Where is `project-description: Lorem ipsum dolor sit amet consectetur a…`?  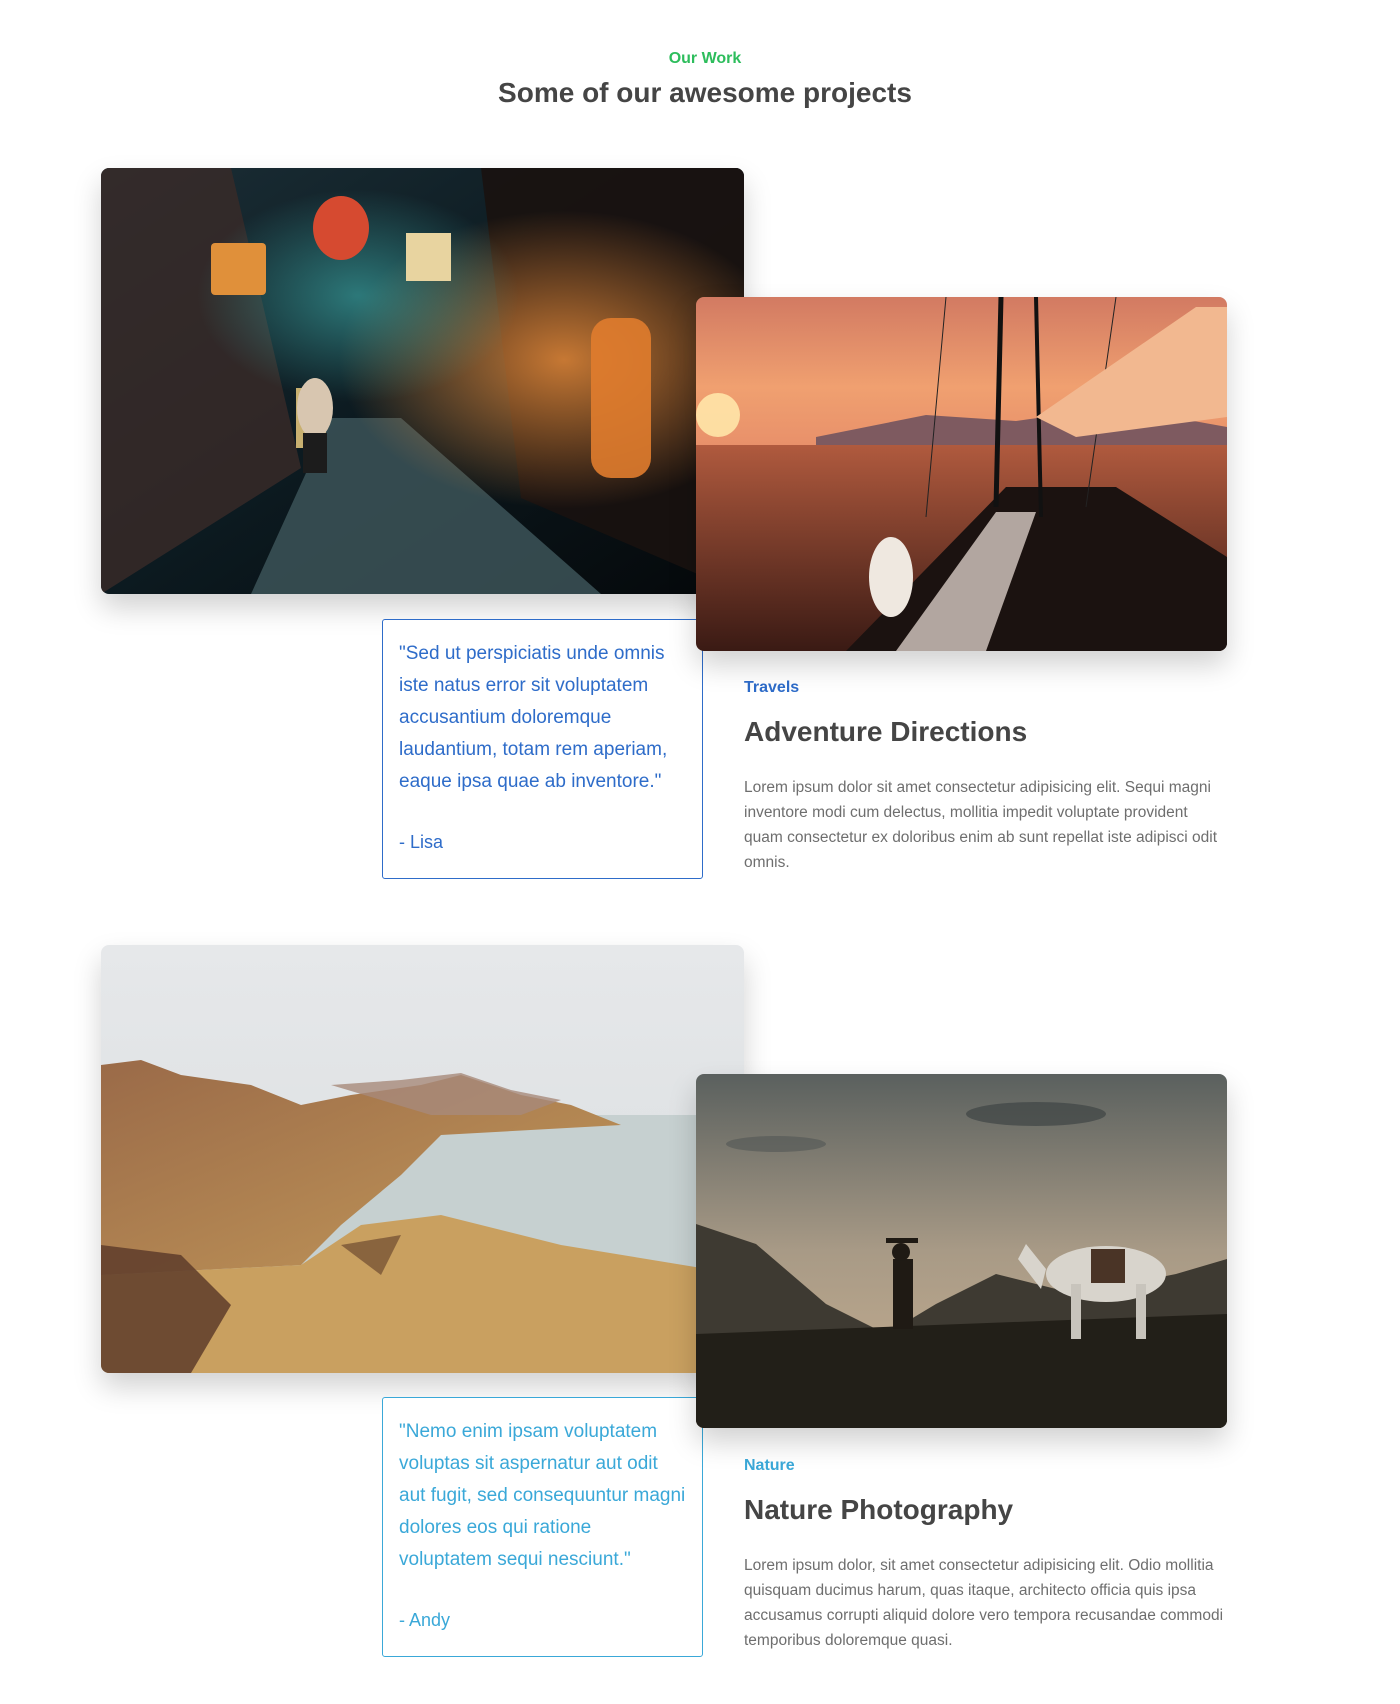
project-description: Lorem ipsum dolor sit amet consectetur a… is located at coordinates (981, 825).